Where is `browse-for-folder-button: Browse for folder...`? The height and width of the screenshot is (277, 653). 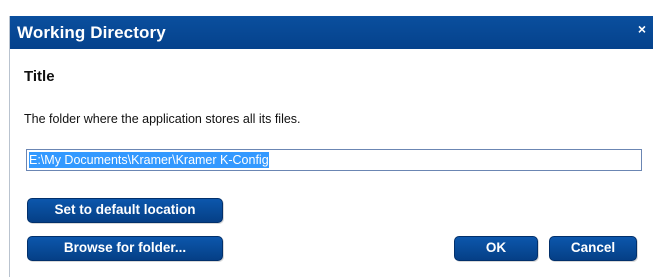 browse-for-folder-button: Browse for folder... is located at coordinates (125, 248).